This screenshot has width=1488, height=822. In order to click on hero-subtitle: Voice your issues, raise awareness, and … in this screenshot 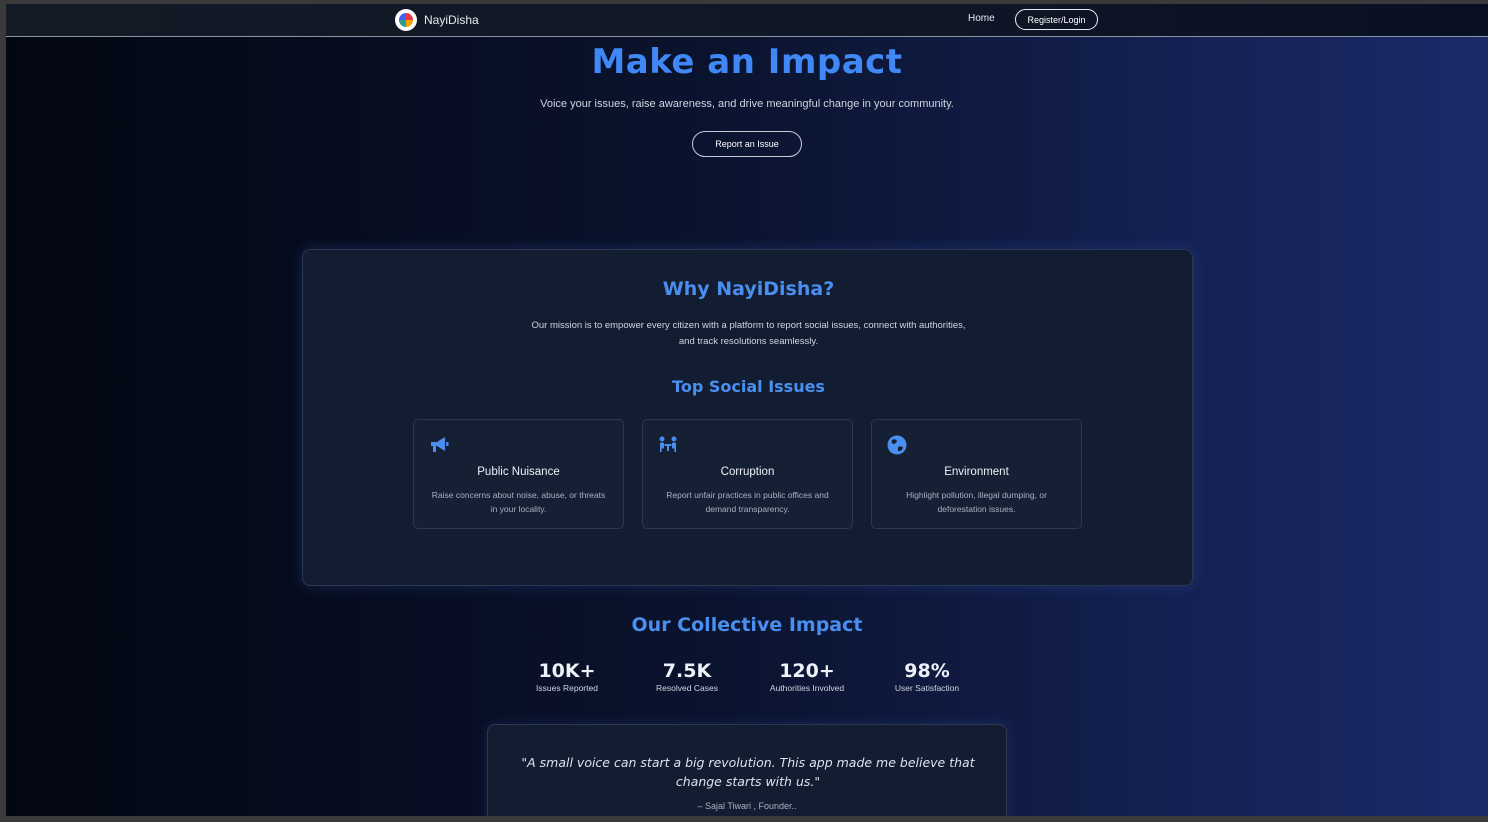, I will do `click(747, 104)`.